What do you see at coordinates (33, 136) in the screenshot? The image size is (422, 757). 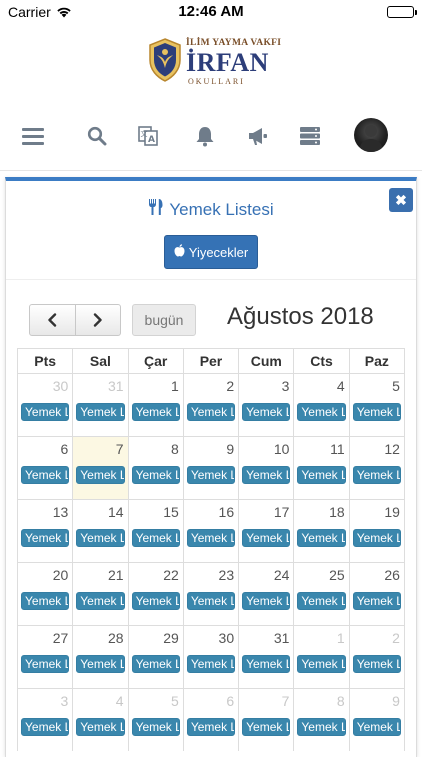 I see `menu-icon` at bounding box center [33, 136].